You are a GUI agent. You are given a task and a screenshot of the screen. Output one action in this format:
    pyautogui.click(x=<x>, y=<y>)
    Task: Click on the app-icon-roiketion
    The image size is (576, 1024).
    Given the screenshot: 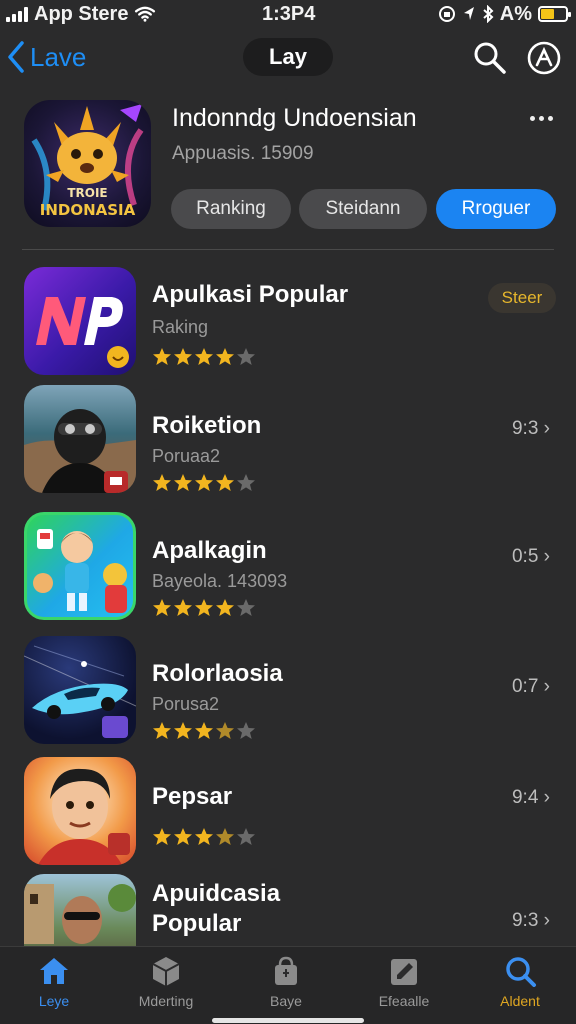 What is the action you would take?
    pyautogui.click(x=80, y=439)
    